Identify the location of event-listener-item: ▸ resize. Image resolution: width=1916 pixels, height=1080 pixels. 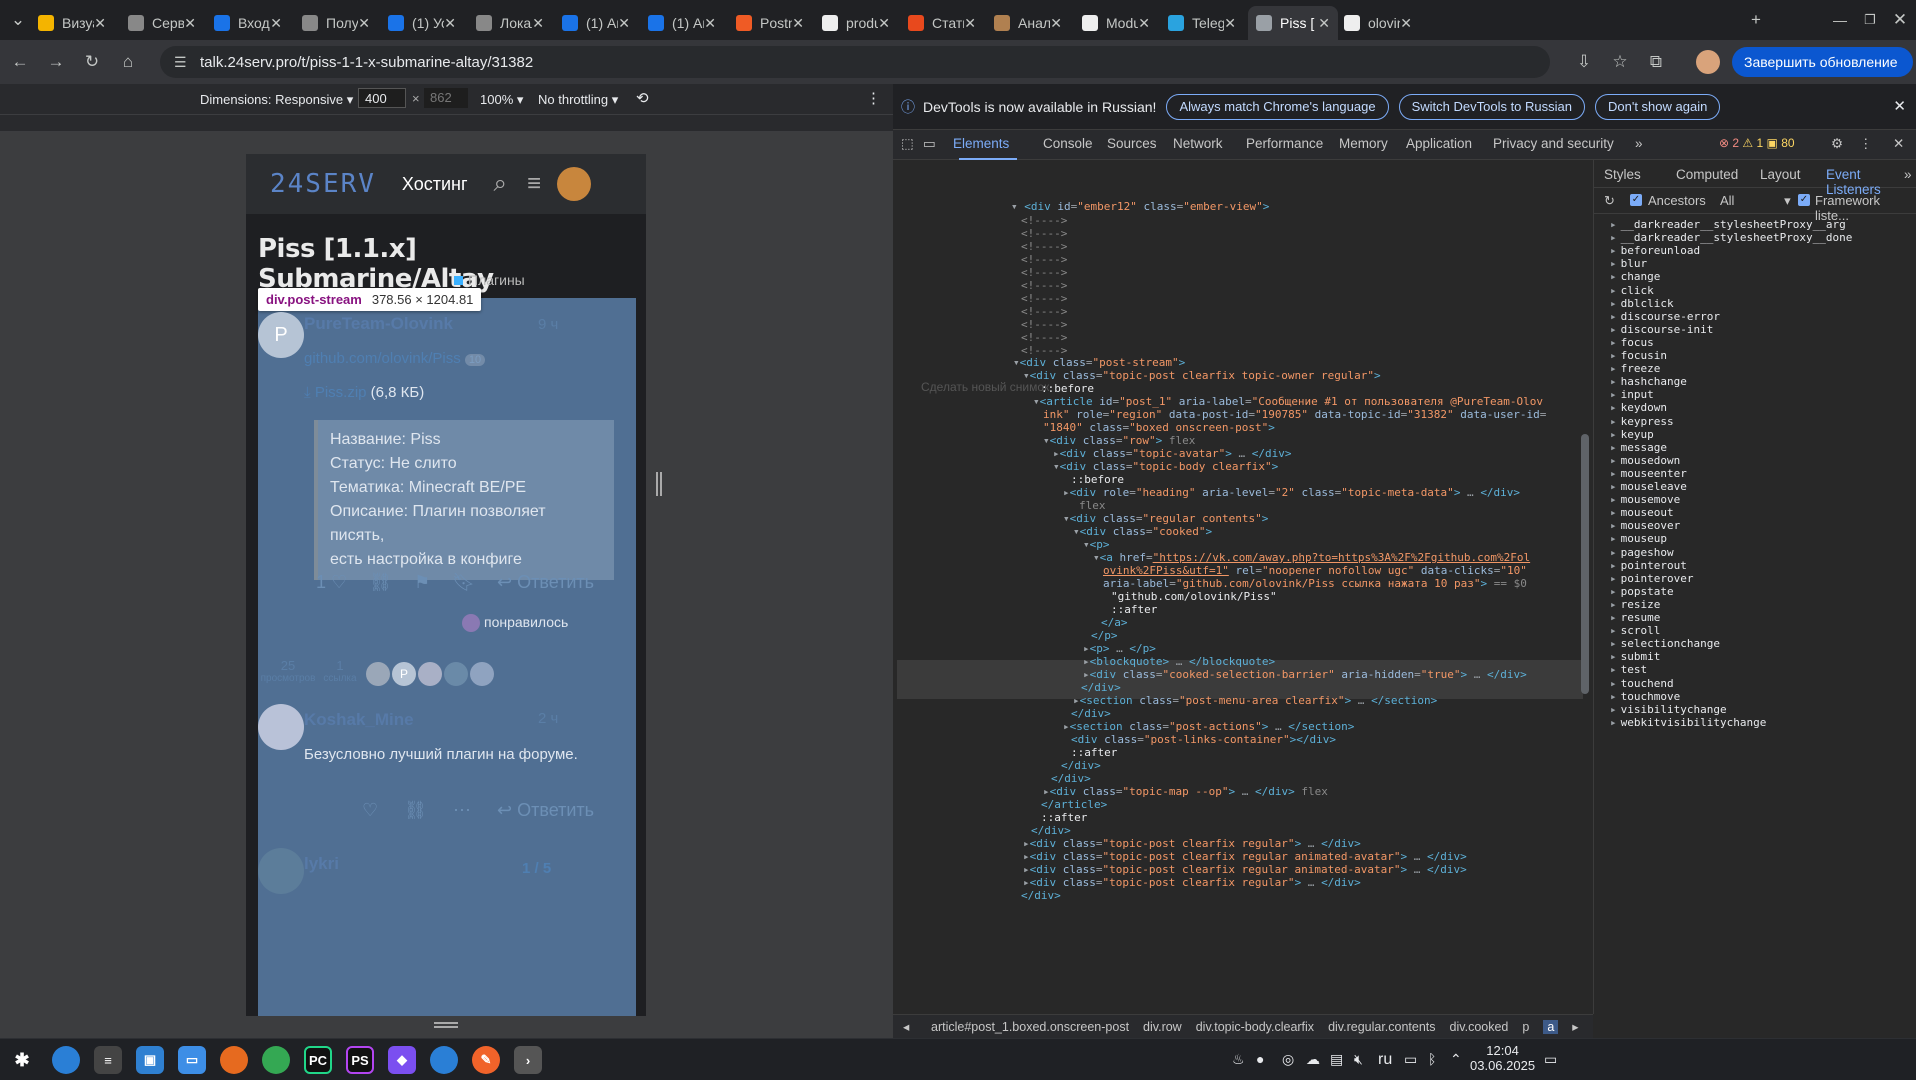
(1635, 604).